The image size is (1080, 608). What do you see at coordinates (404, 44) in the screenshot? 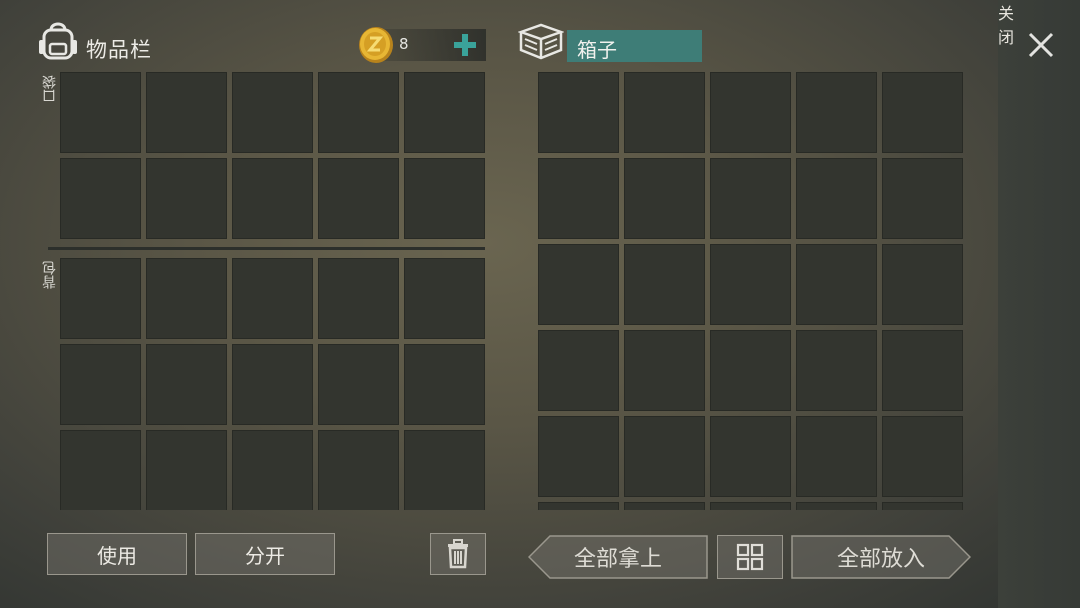
I see `coin-count: 8` at bounding box center [404, 44].